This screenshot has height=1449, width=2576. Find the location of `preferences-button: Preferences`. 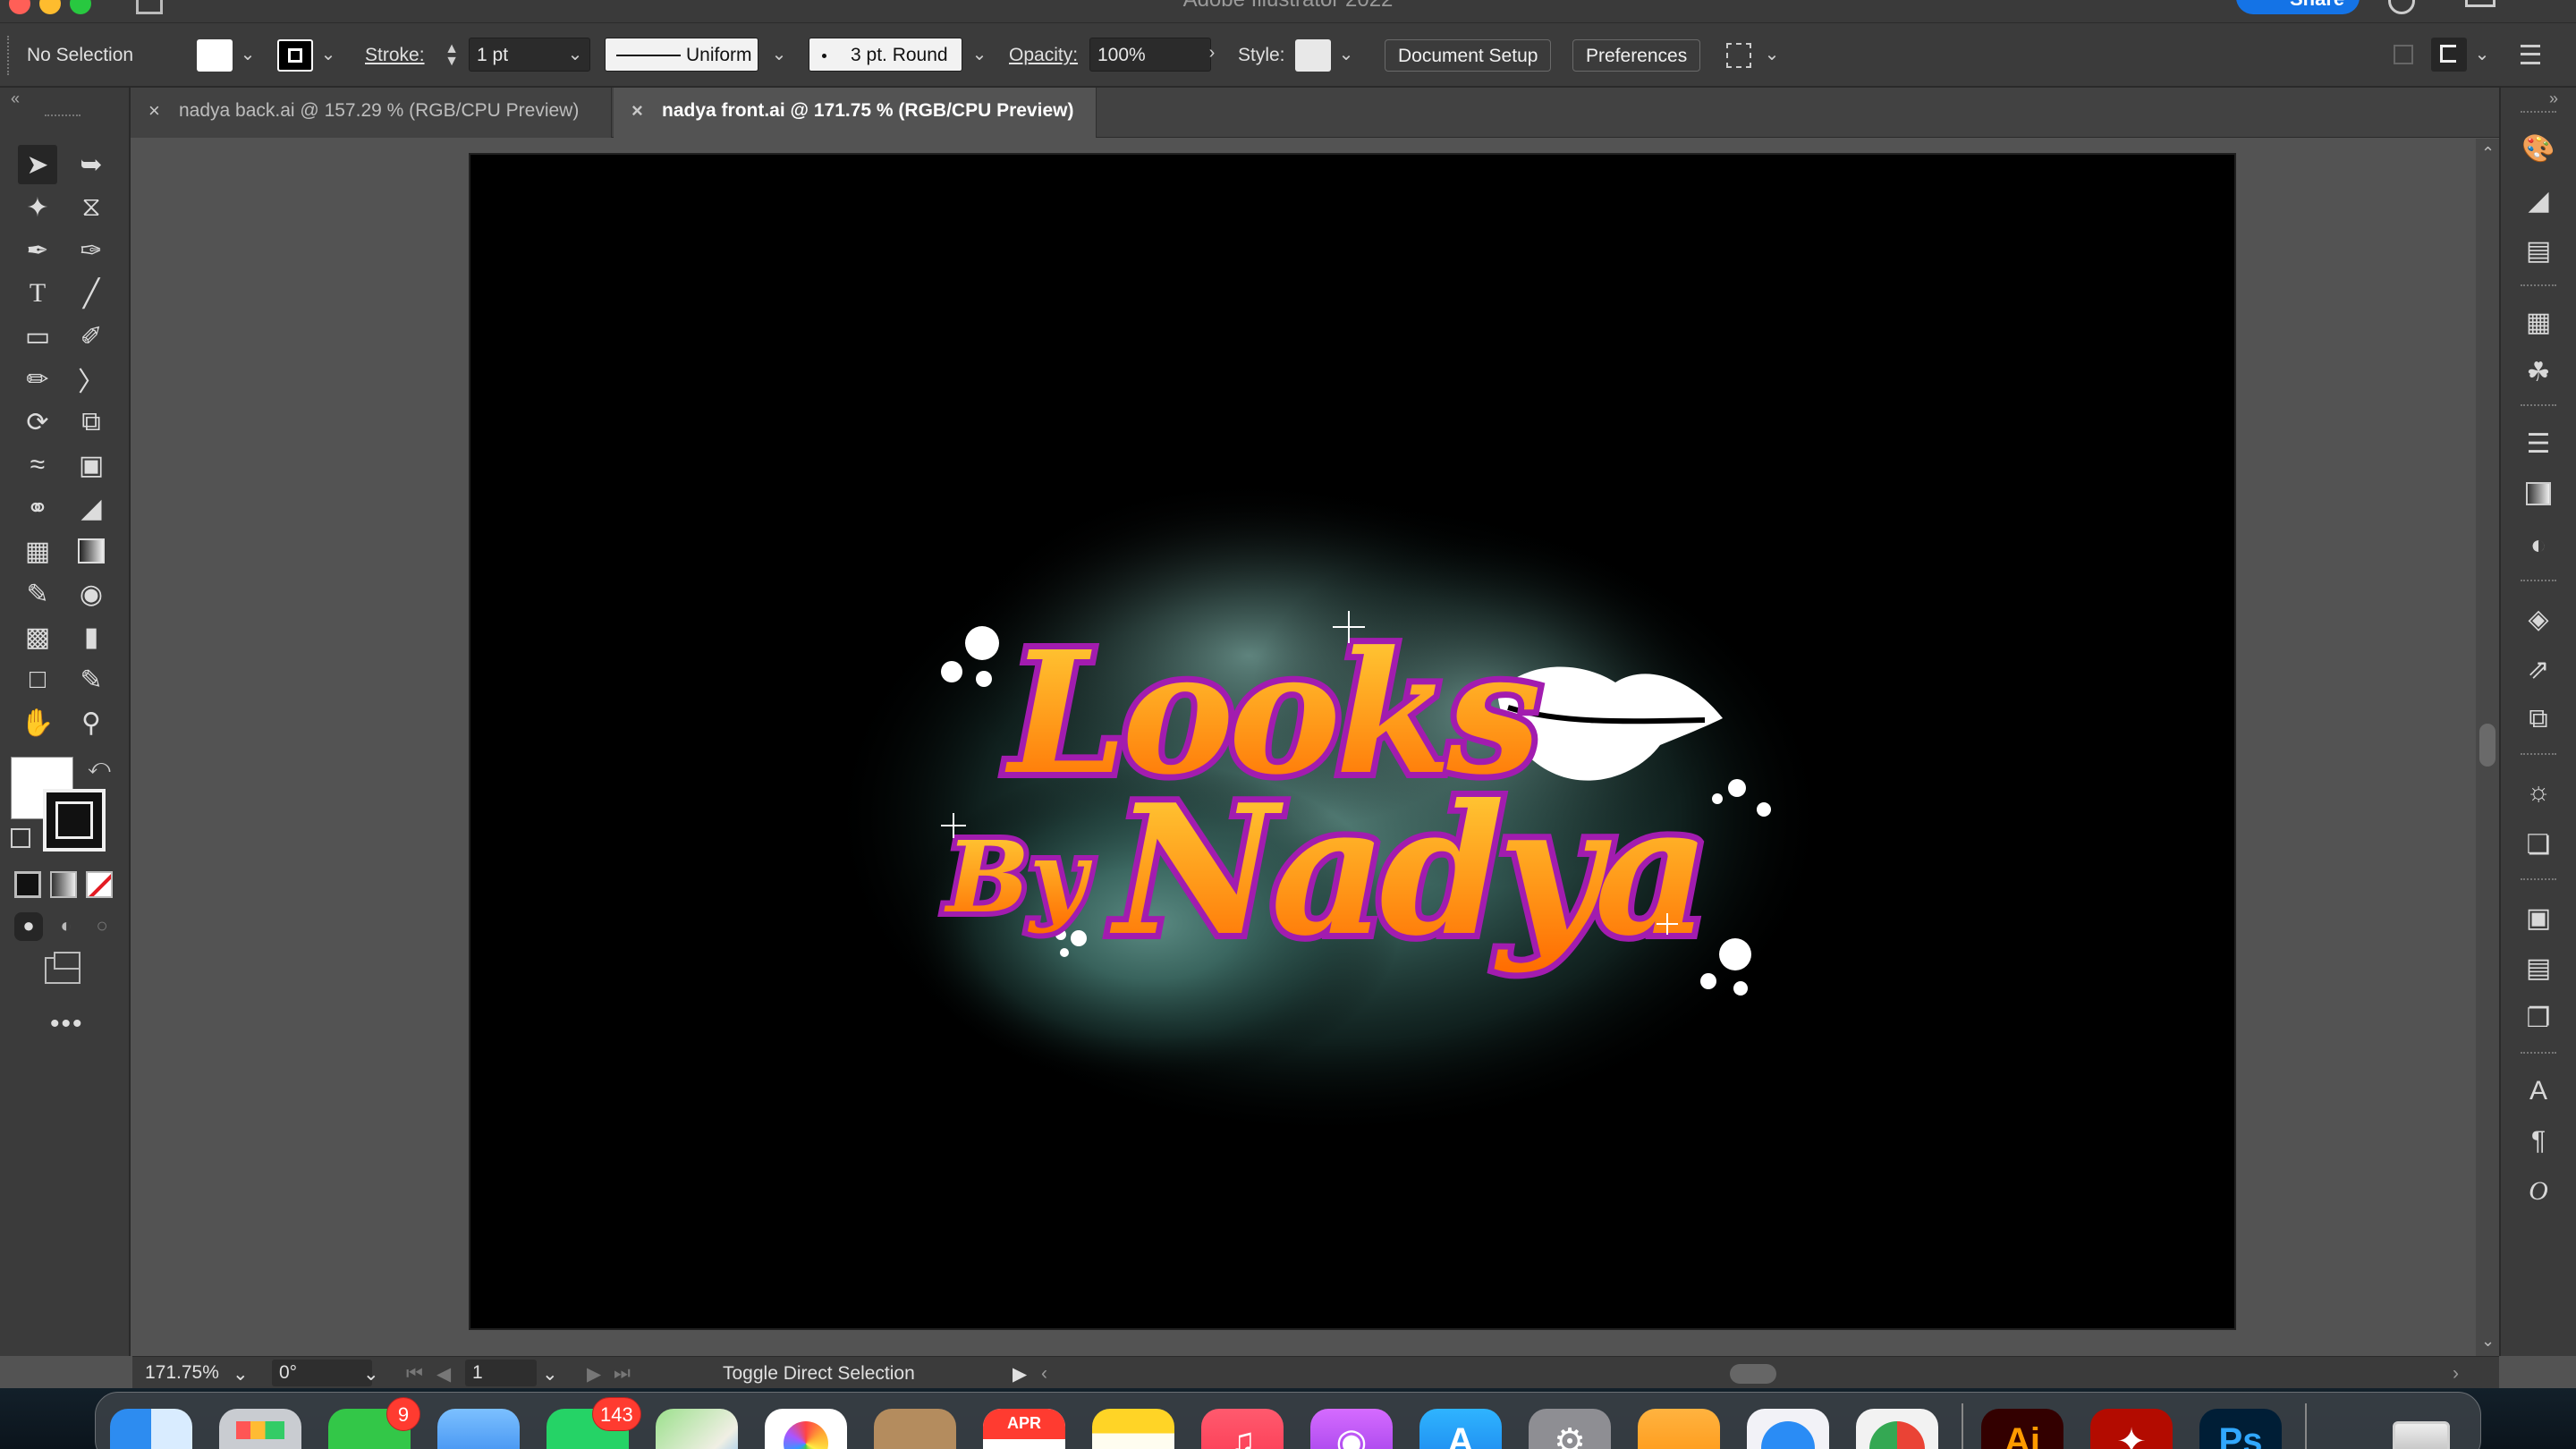

preferences-button: Preferences is located at coordinates (1636, 55).